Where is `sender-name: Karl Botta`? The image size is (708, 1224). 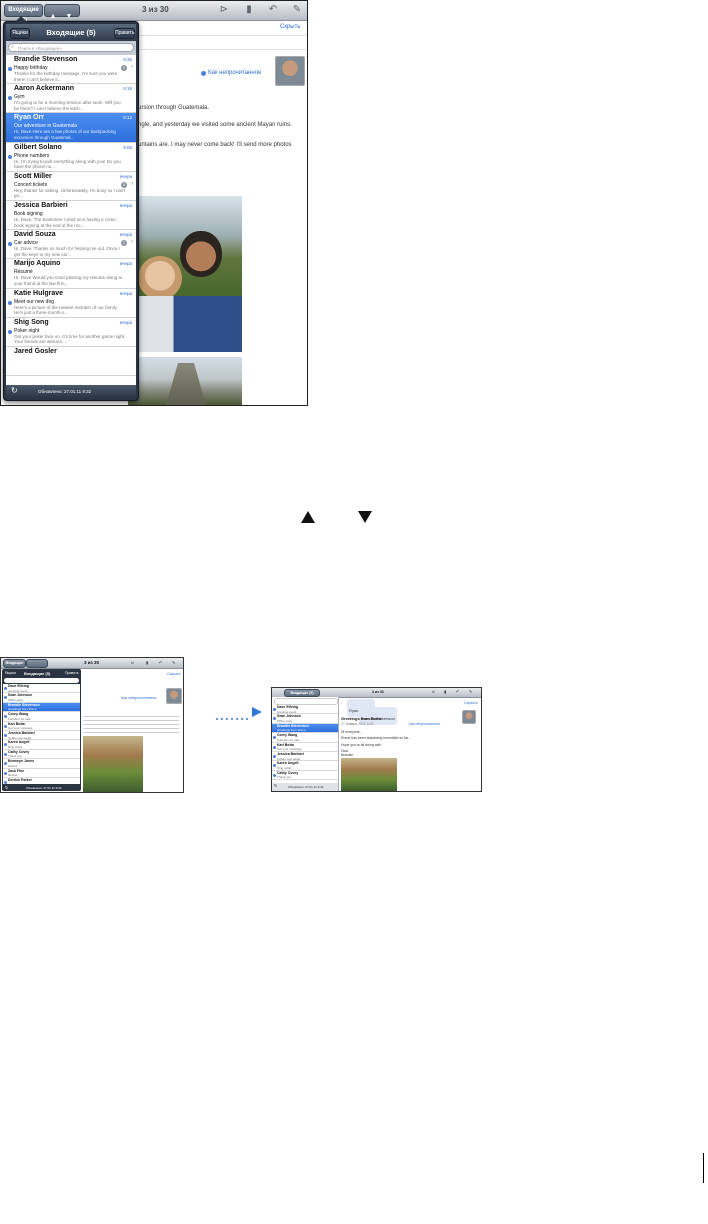 sender-name: Karl Botta is located at coordinates (16, 723).